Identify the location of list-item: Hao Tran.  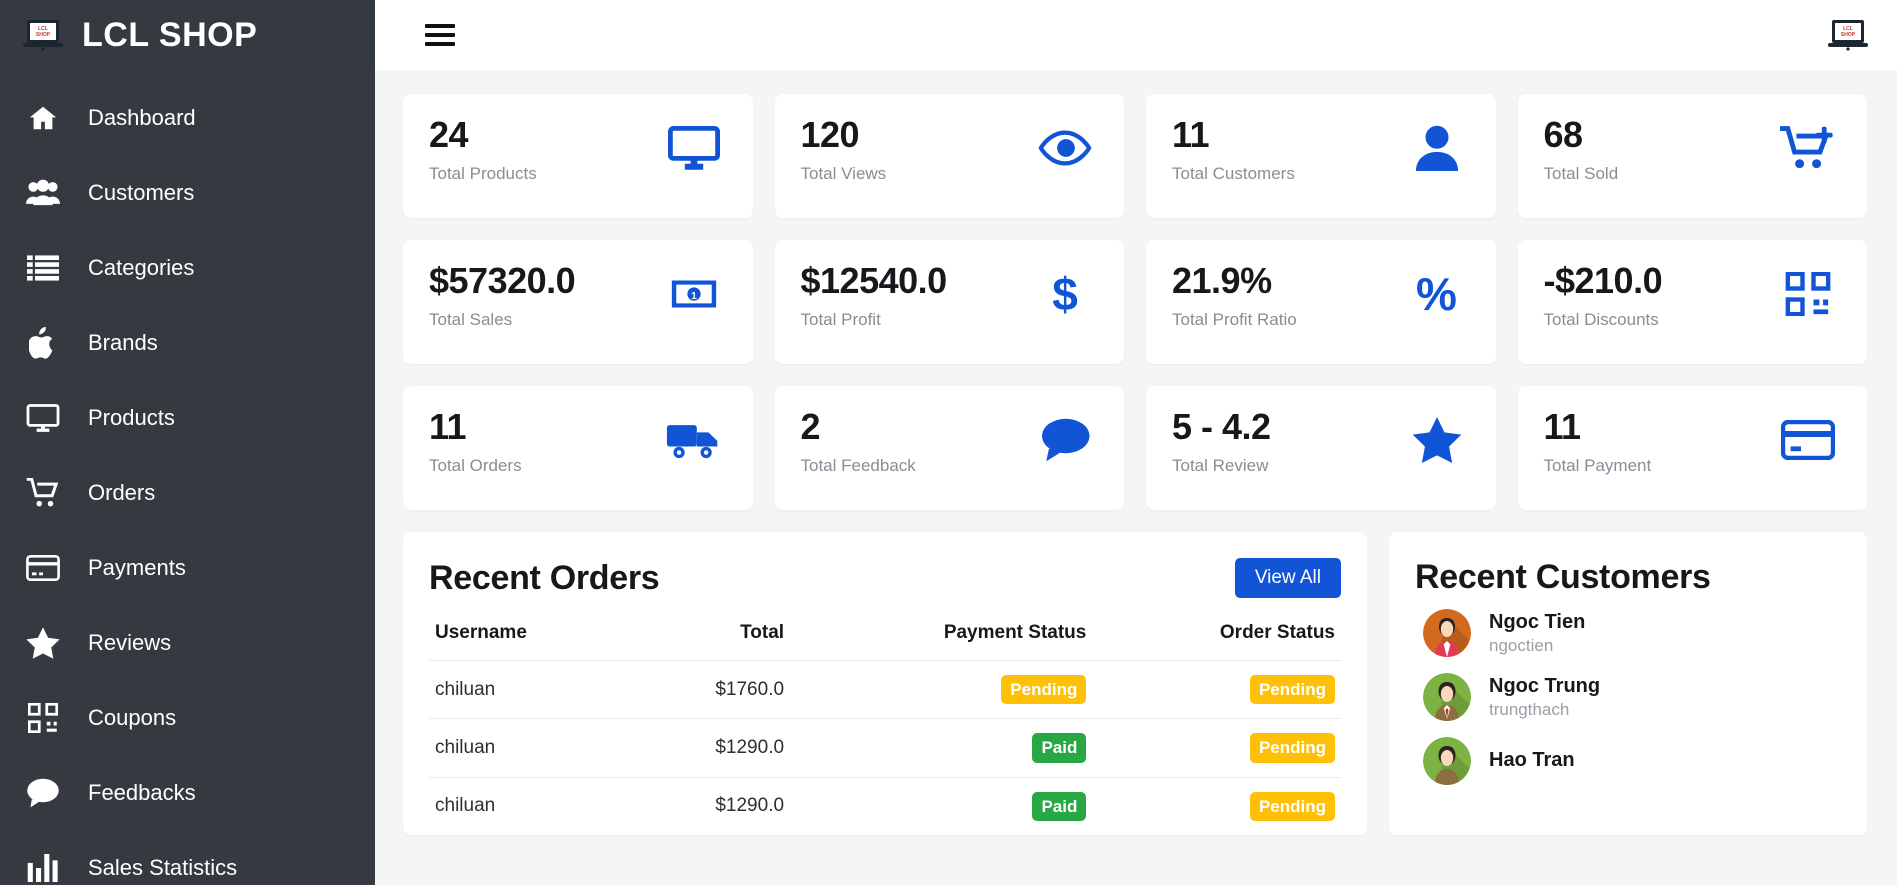
(1628, 761).